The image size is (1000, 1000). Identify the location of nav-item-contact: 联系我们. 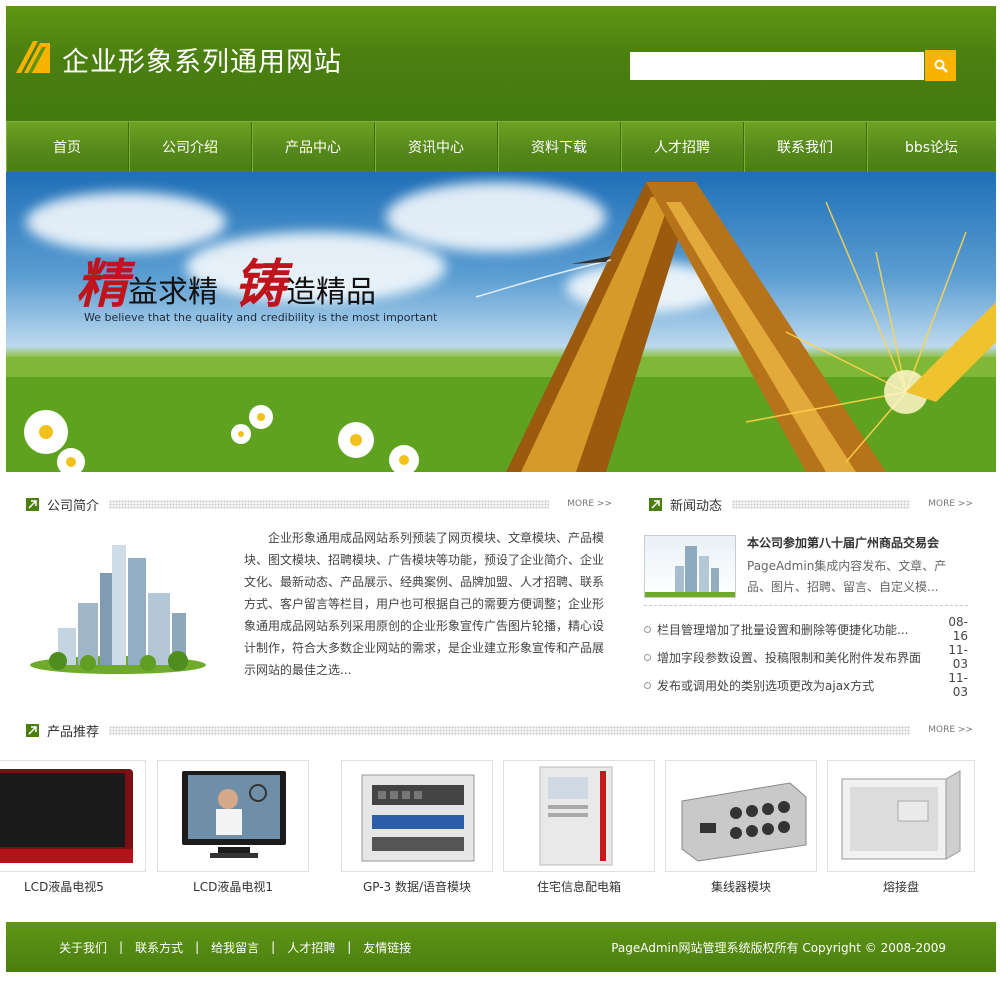
(805, 147).